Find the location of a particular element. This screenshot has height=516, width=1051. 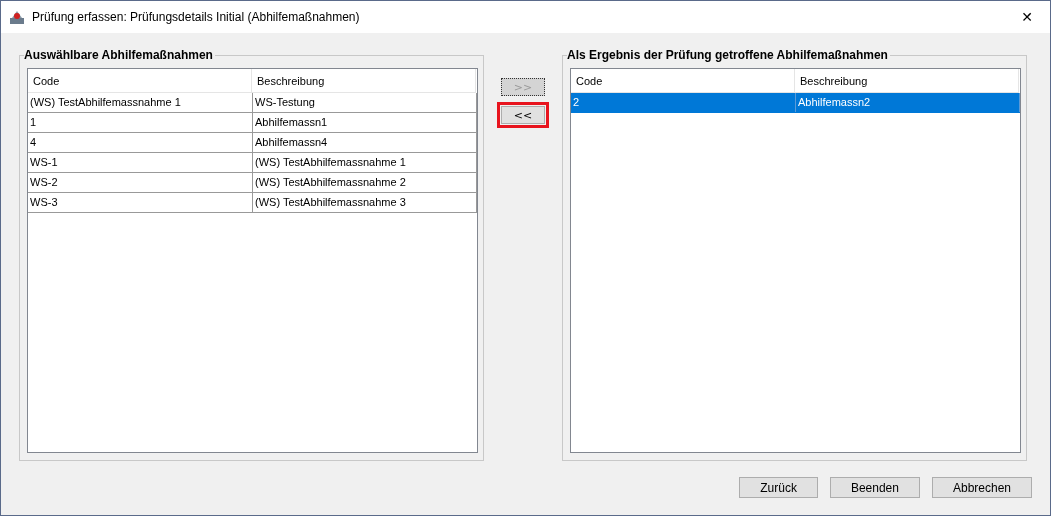

table-cell: 1 is located at coordinates (140, 122).